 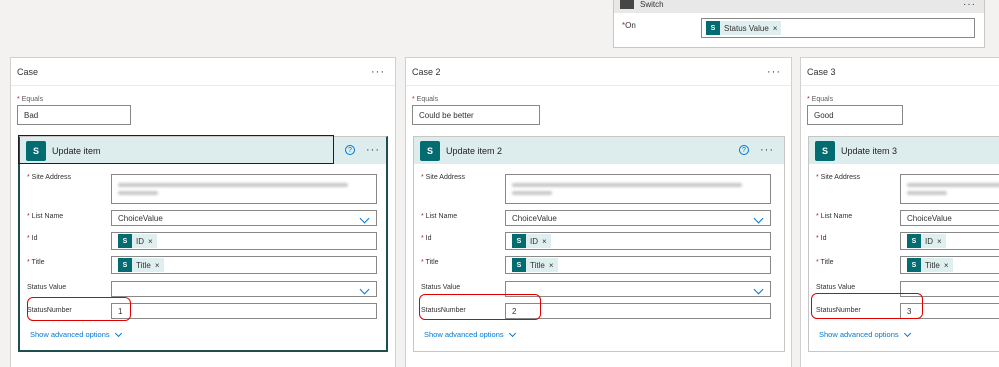 I want to click on status-number-field: 2, so click(x=638, y=311).